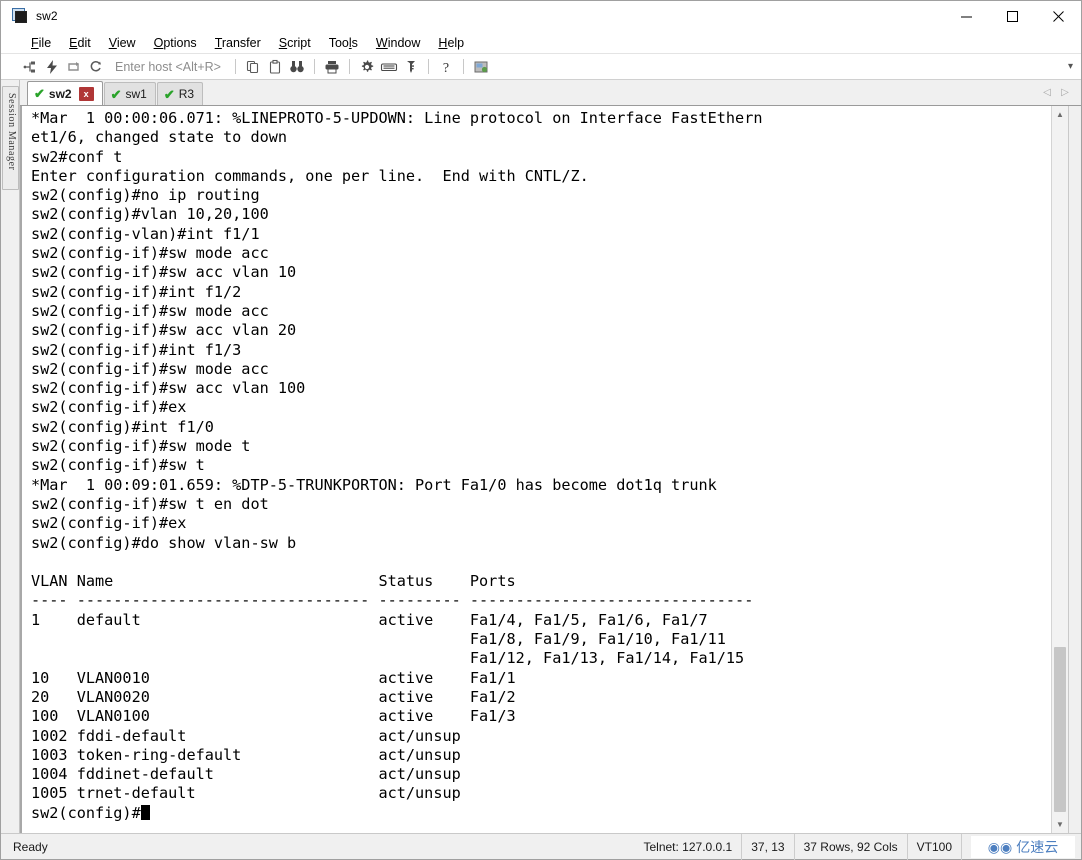 This screenshot has height=860, width=1082. I want to click on paste-icon, so click(275, 67).